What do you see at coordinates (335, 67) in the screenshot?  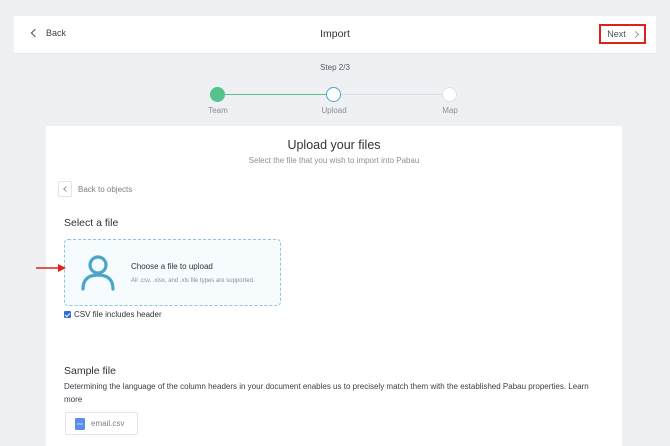 I see `step-counter: Step 2/3` at bounding box center [335, 67].